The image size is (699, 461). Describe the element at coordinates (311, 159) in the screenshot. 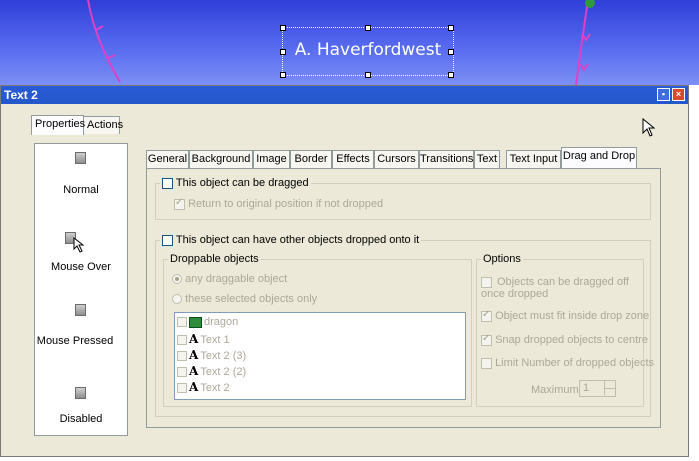

I see `tab-border: Border` at that location.